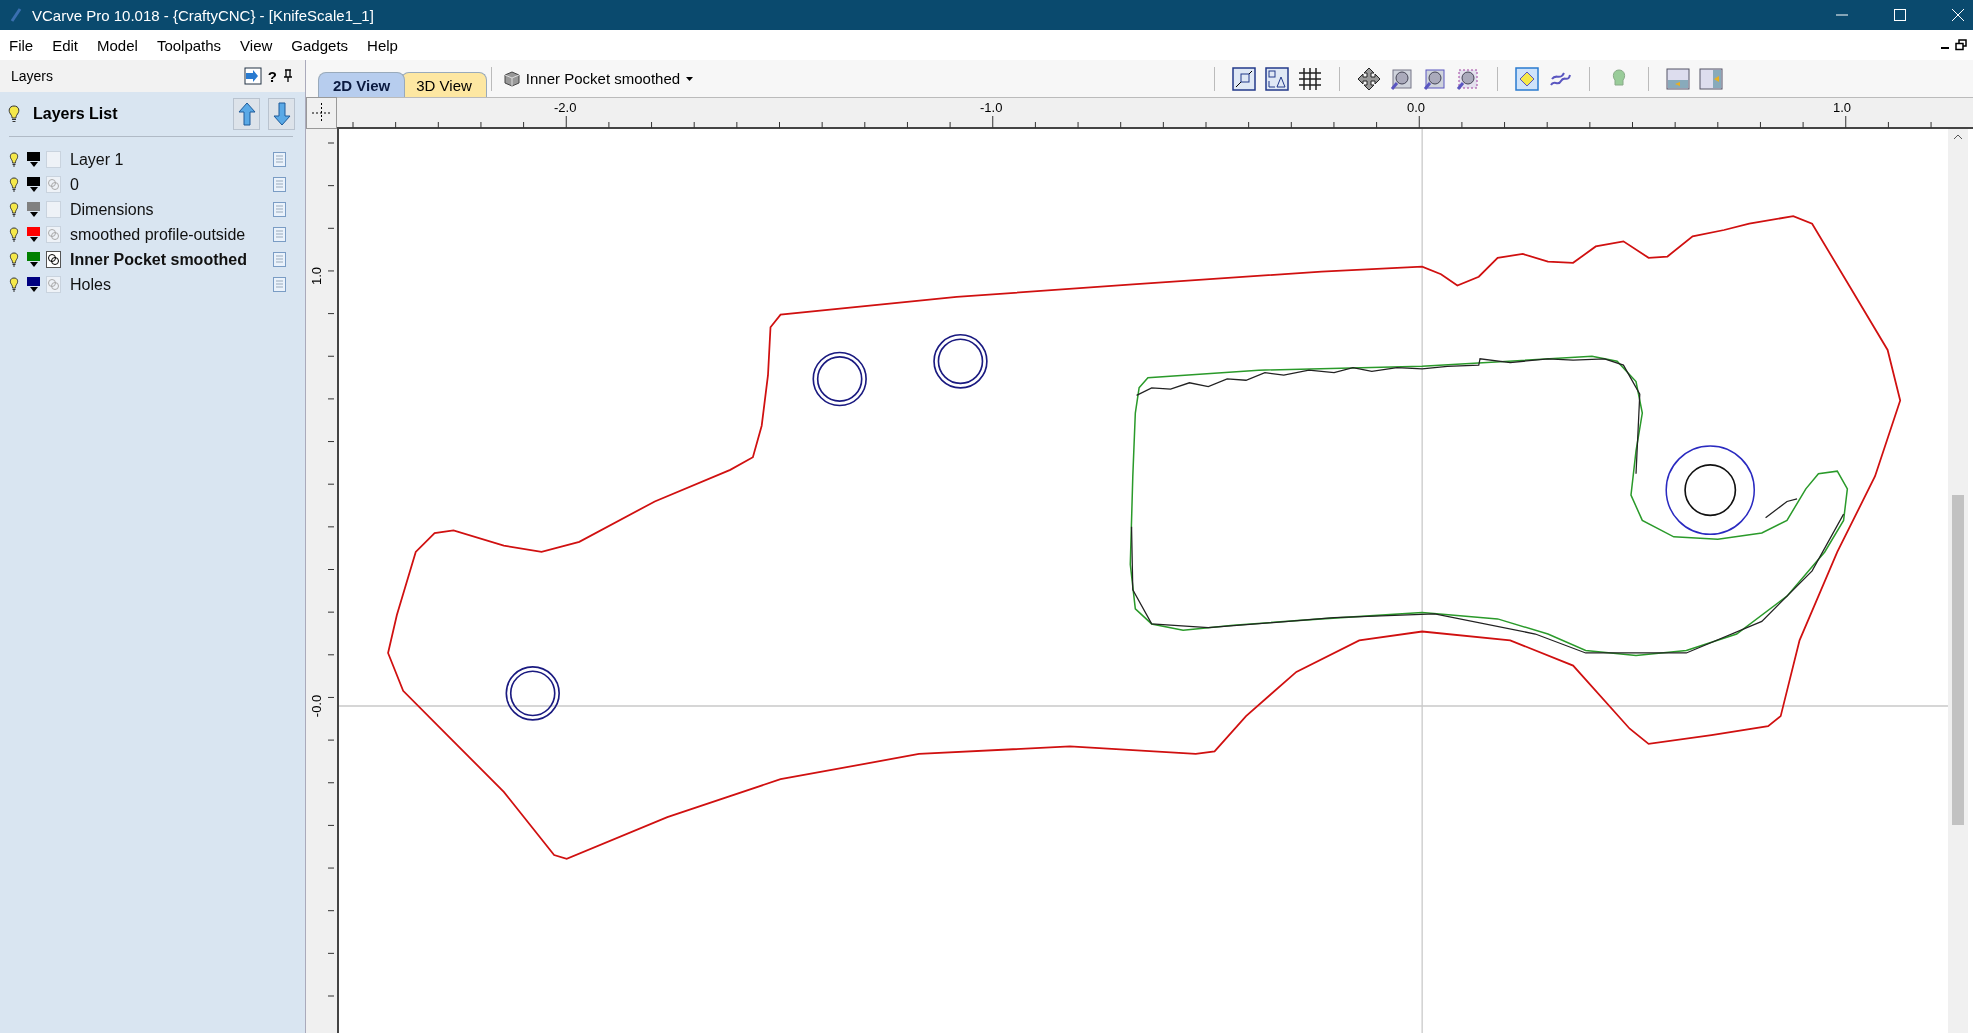 The height and width of the screenshot is (1033, 1973). What do you see at coordinates (203, 15) in the screenshot?
I see `window-title: VCarve Pro 10.018 - {CraftyCNC} - [KnifeScale1_1]` at bounding box center [203, 15].